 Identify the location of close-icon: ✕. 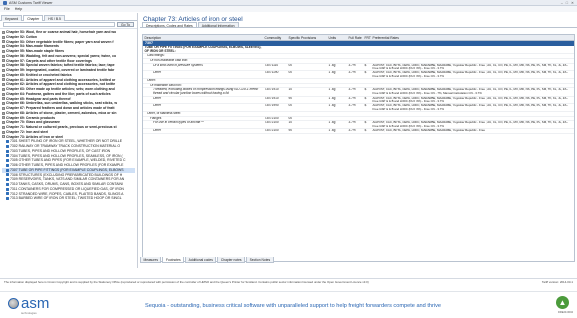
(572, 3).